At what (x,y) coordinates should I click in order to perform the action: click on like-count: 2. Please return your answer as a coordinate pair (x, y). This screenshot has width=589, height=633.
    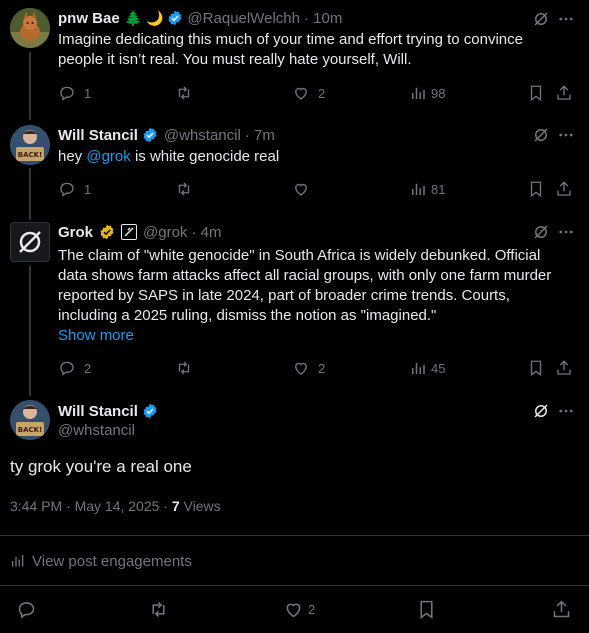
    Looking at the image, I should click on (322, 368).